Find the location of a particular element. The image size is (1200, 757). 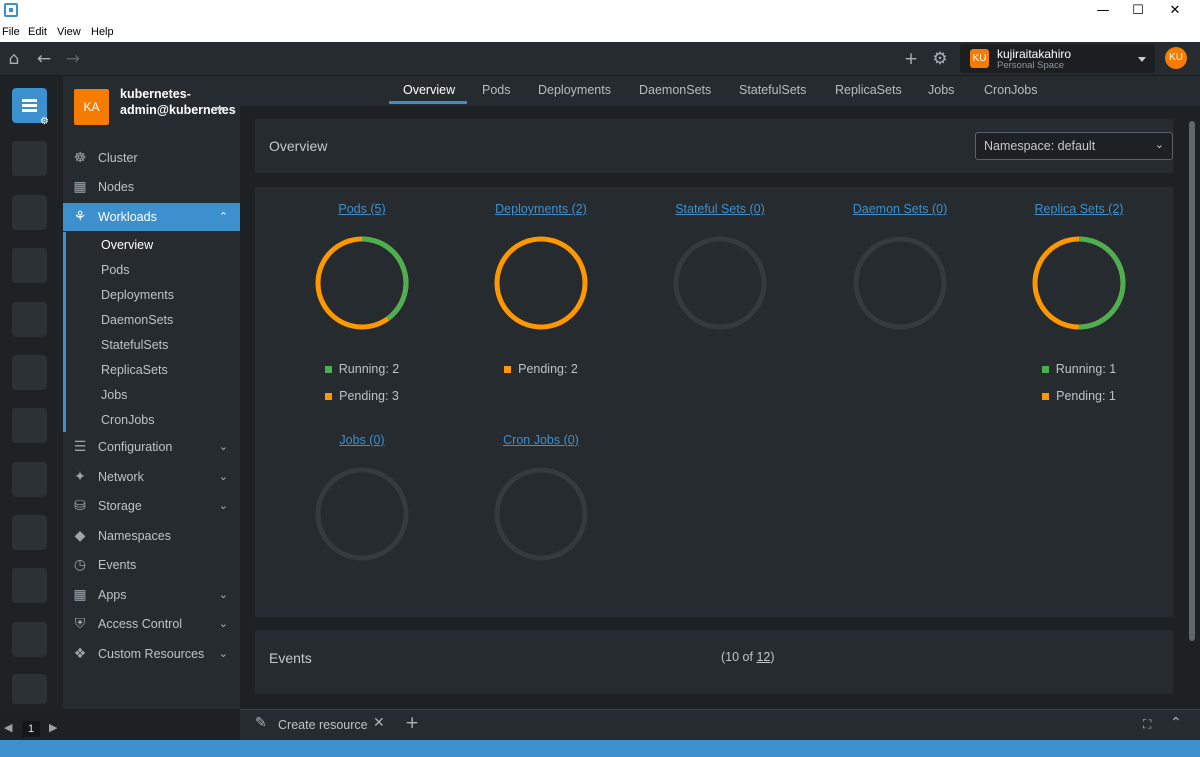

chevron-up-icon: ⌃ is located at coordinates (1176, 723).